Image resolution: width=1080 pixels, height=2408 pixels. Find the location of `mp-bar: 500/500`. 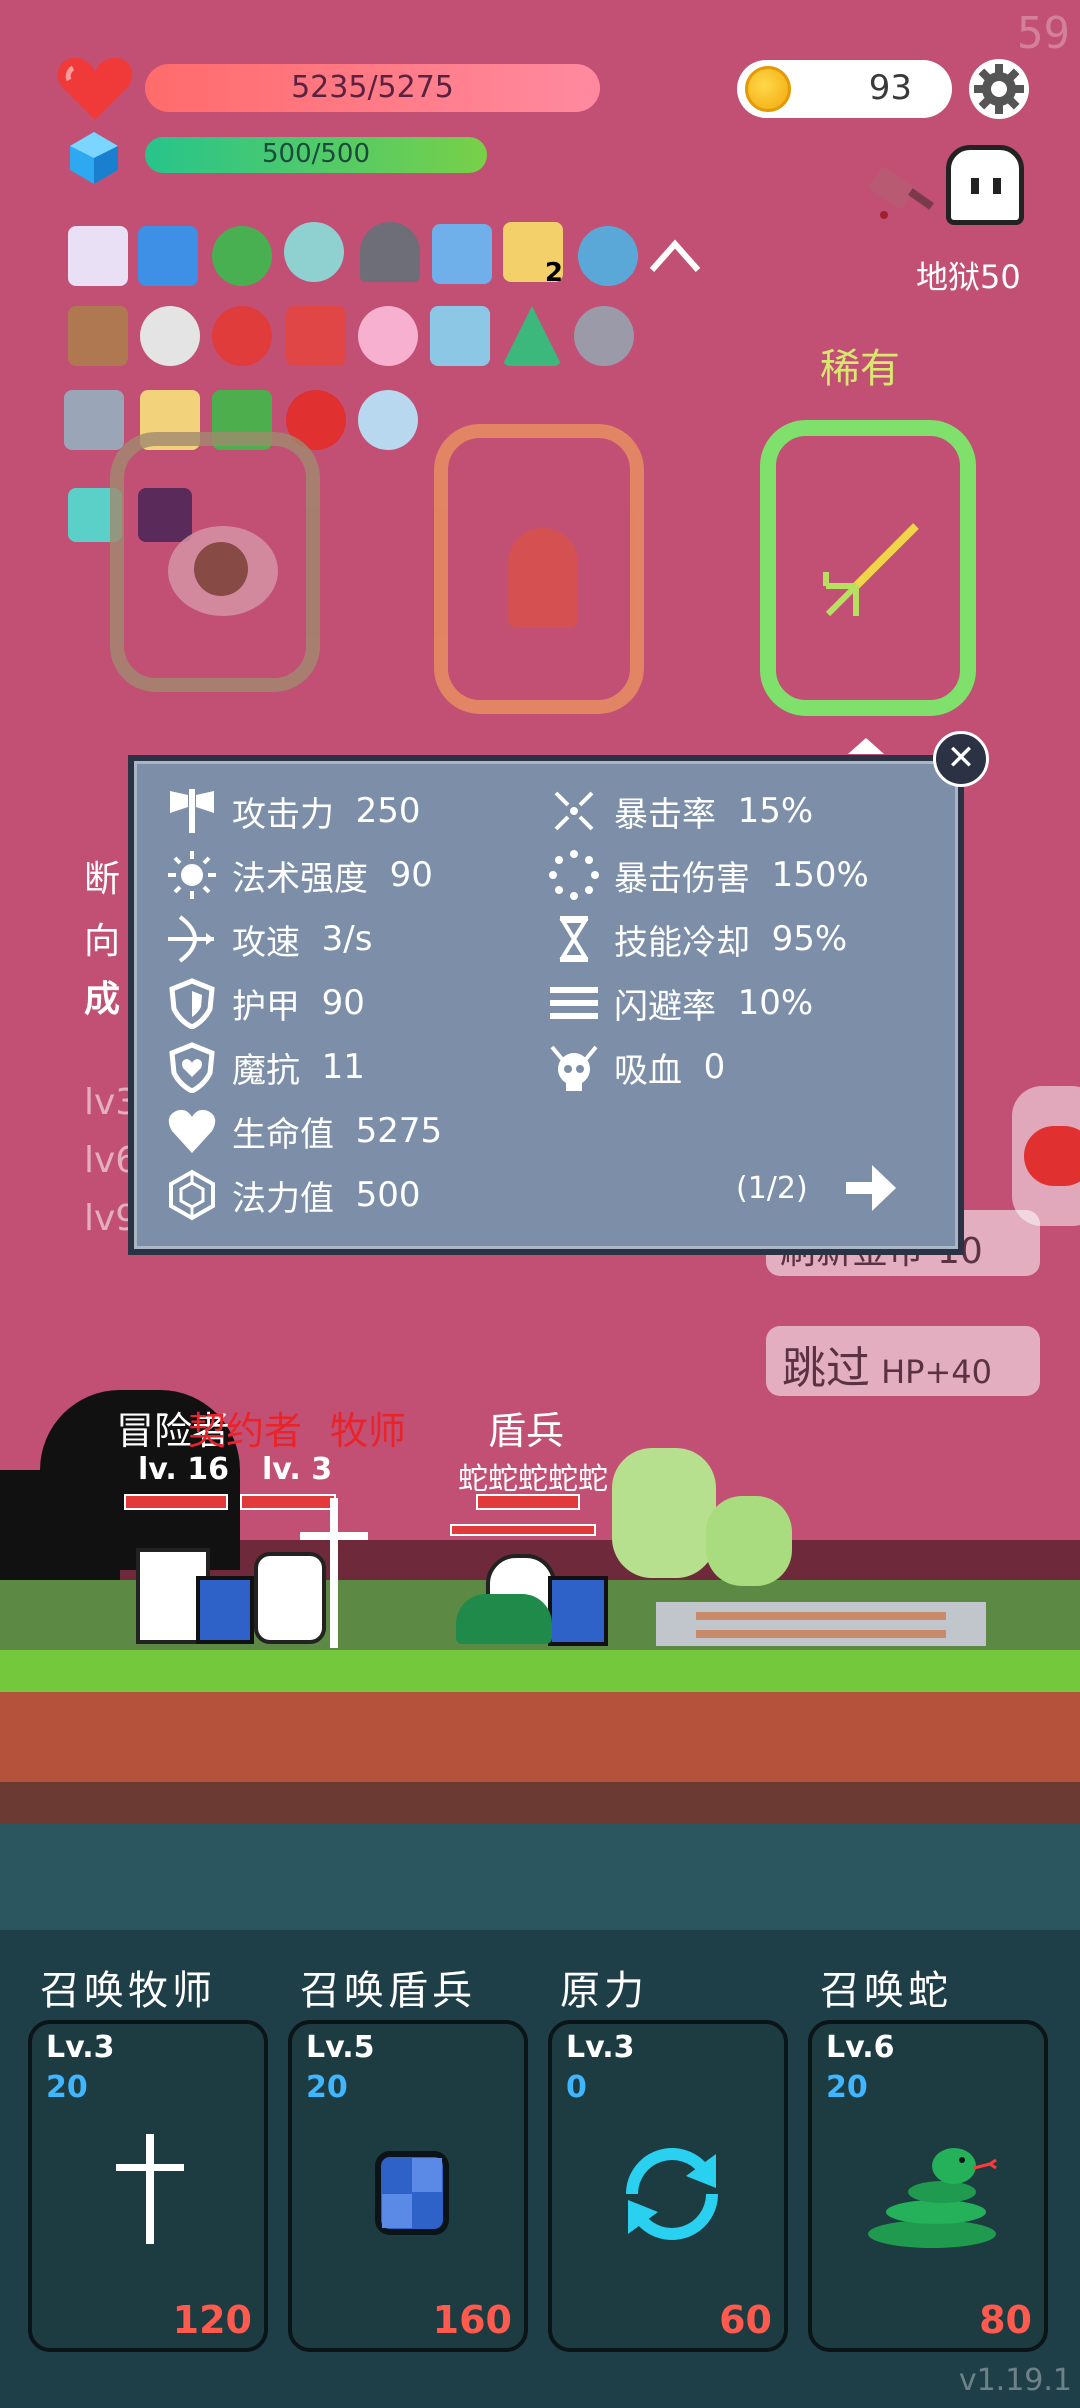

mp-bar: 500/500 is located at coordinates (316, 155).